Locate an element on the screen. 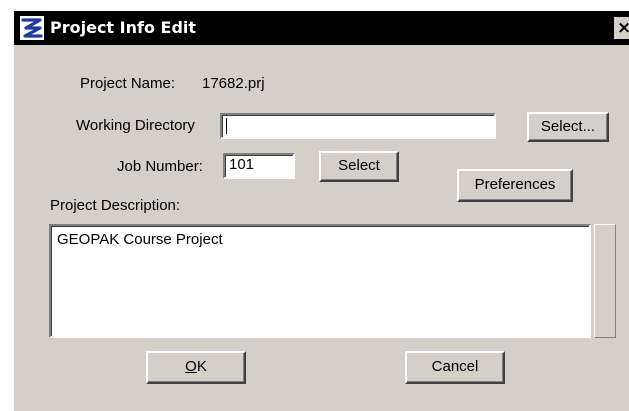 The image size is (629, 411). job-number-value: 101 is located at coordinates (242, 164).